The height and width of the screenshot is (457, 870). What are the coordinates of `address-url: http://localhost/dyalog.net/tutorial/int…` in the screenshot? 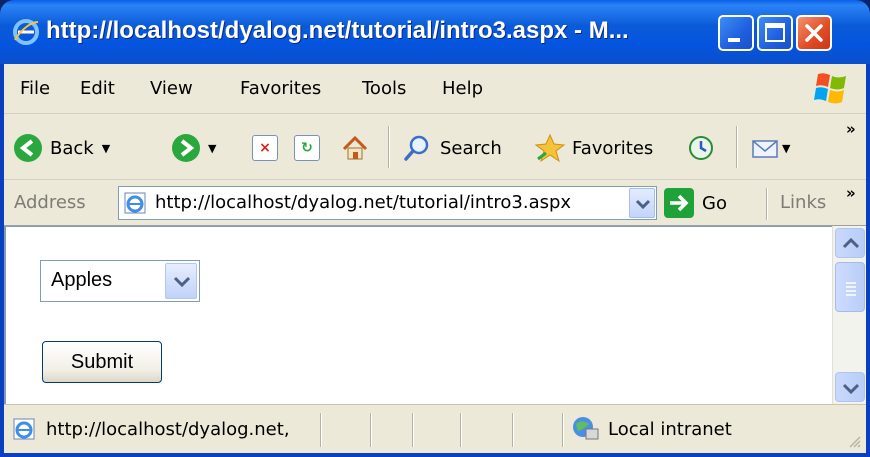 It's located at (363, 202).